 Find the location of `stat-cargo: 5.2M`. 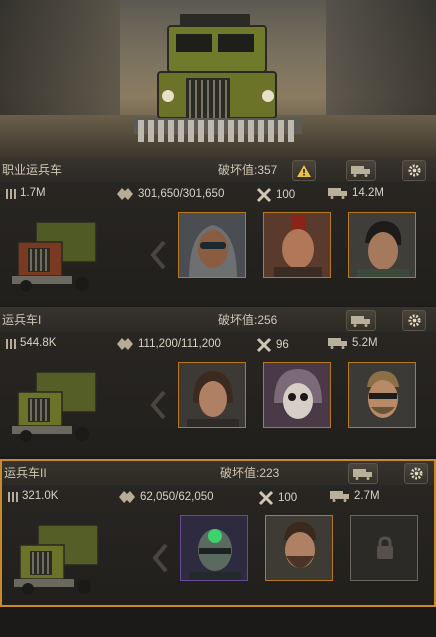

stat-cargo: 5.2M is located at coordinates (353, 343).